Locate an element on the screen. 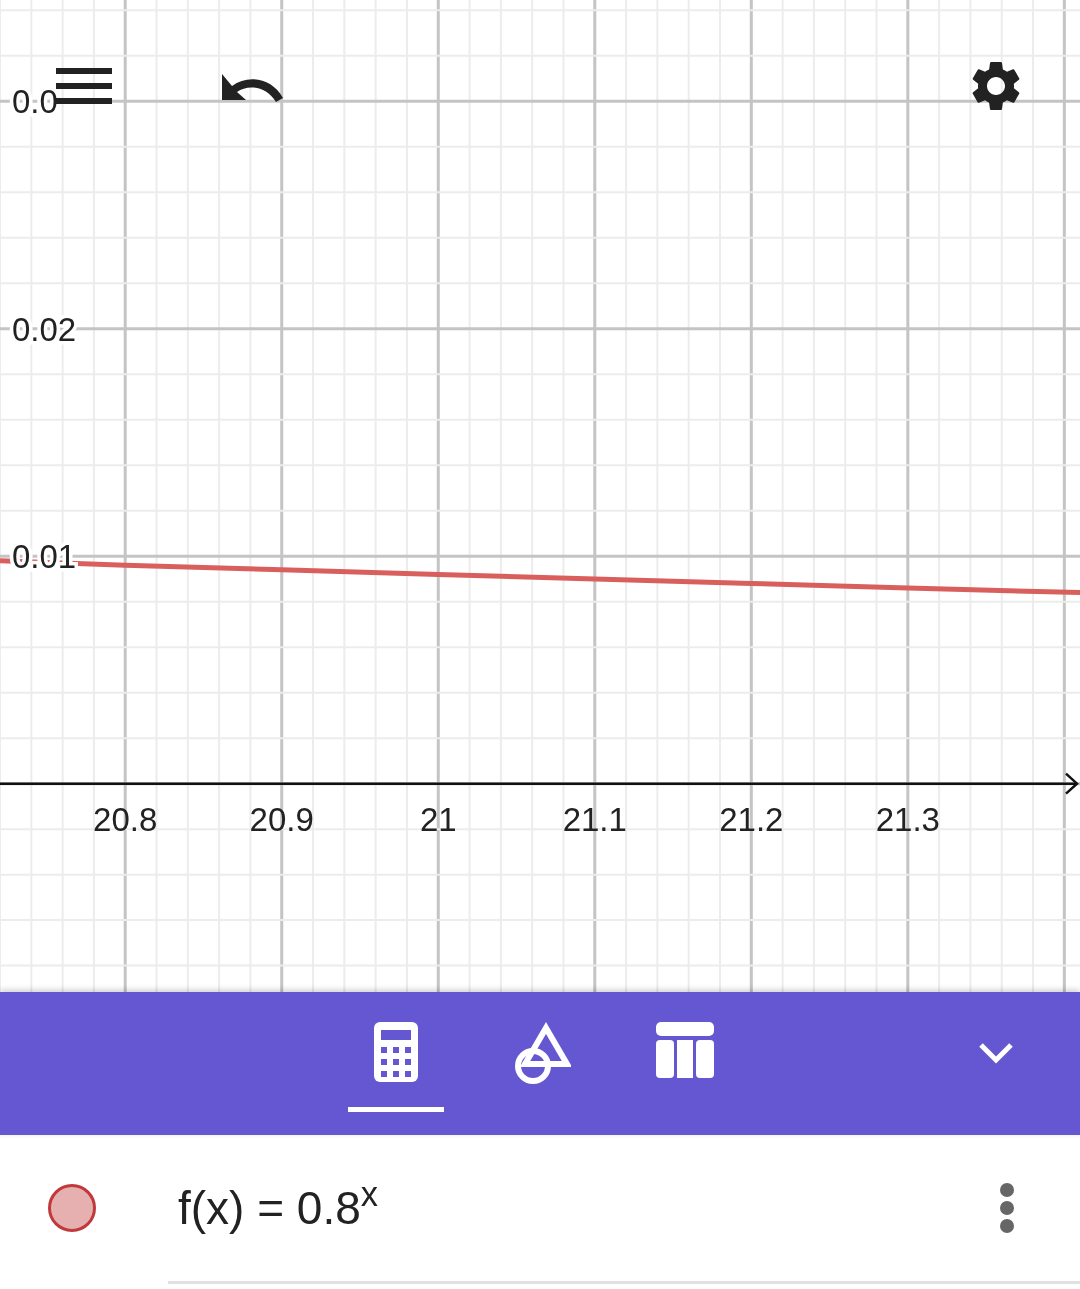 The width and height of the screenshot is (1080, 1289). more-options-icon is located at coordinates (1007, 1208).